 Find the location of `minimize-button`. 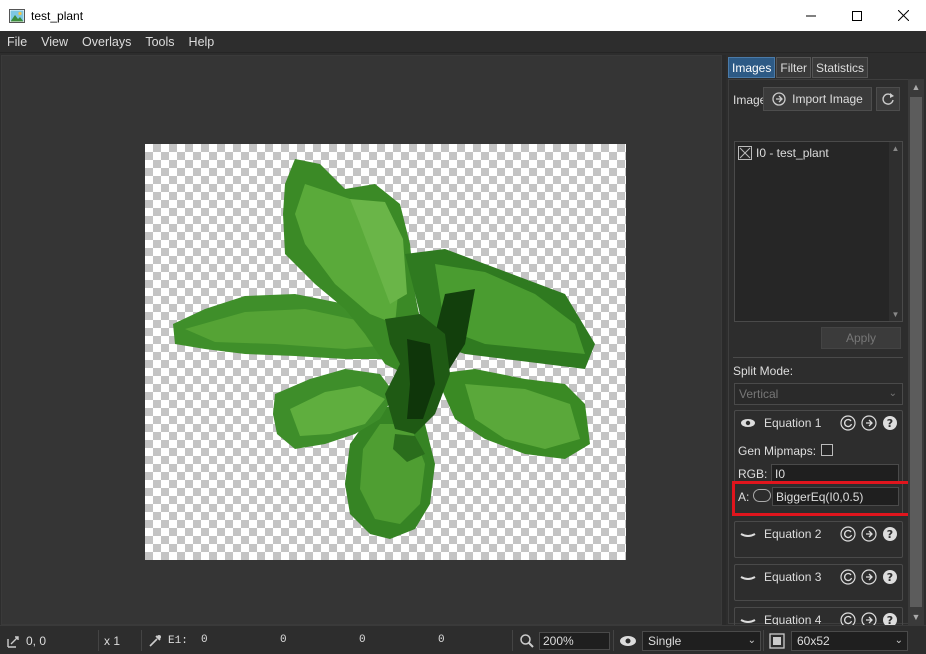

minimize-button is located at coordinates (811, 15).